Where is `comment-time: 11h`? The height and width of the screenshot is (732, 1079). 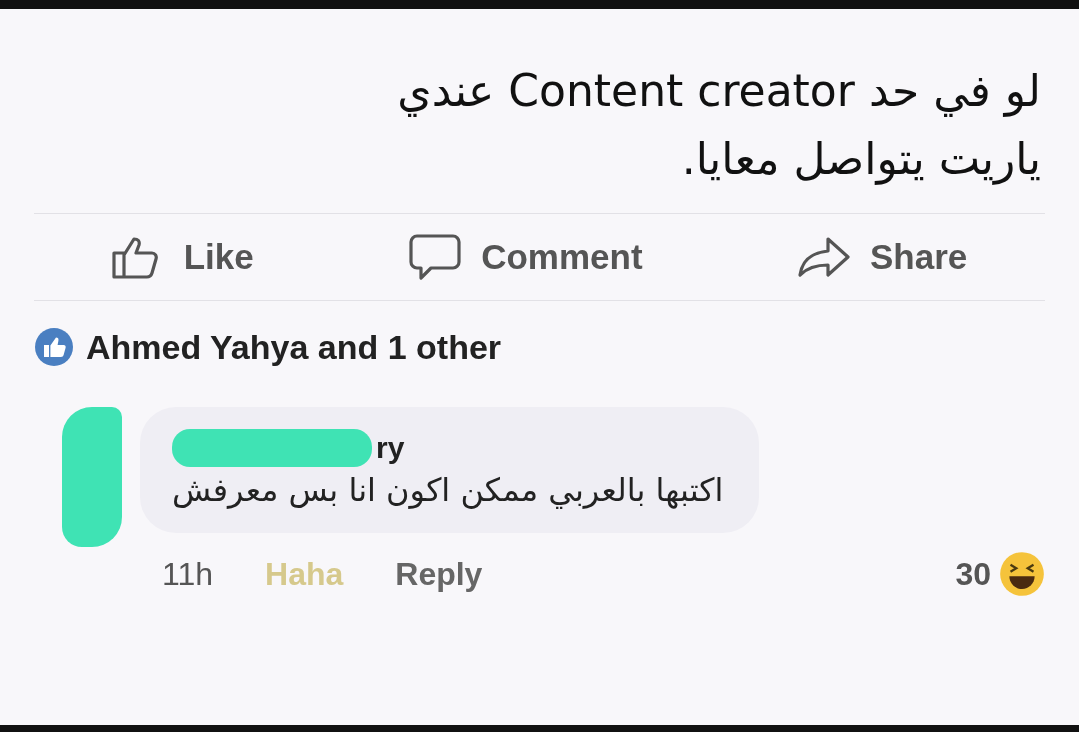 comment-time: 11h is located at coordinates (187, 574).